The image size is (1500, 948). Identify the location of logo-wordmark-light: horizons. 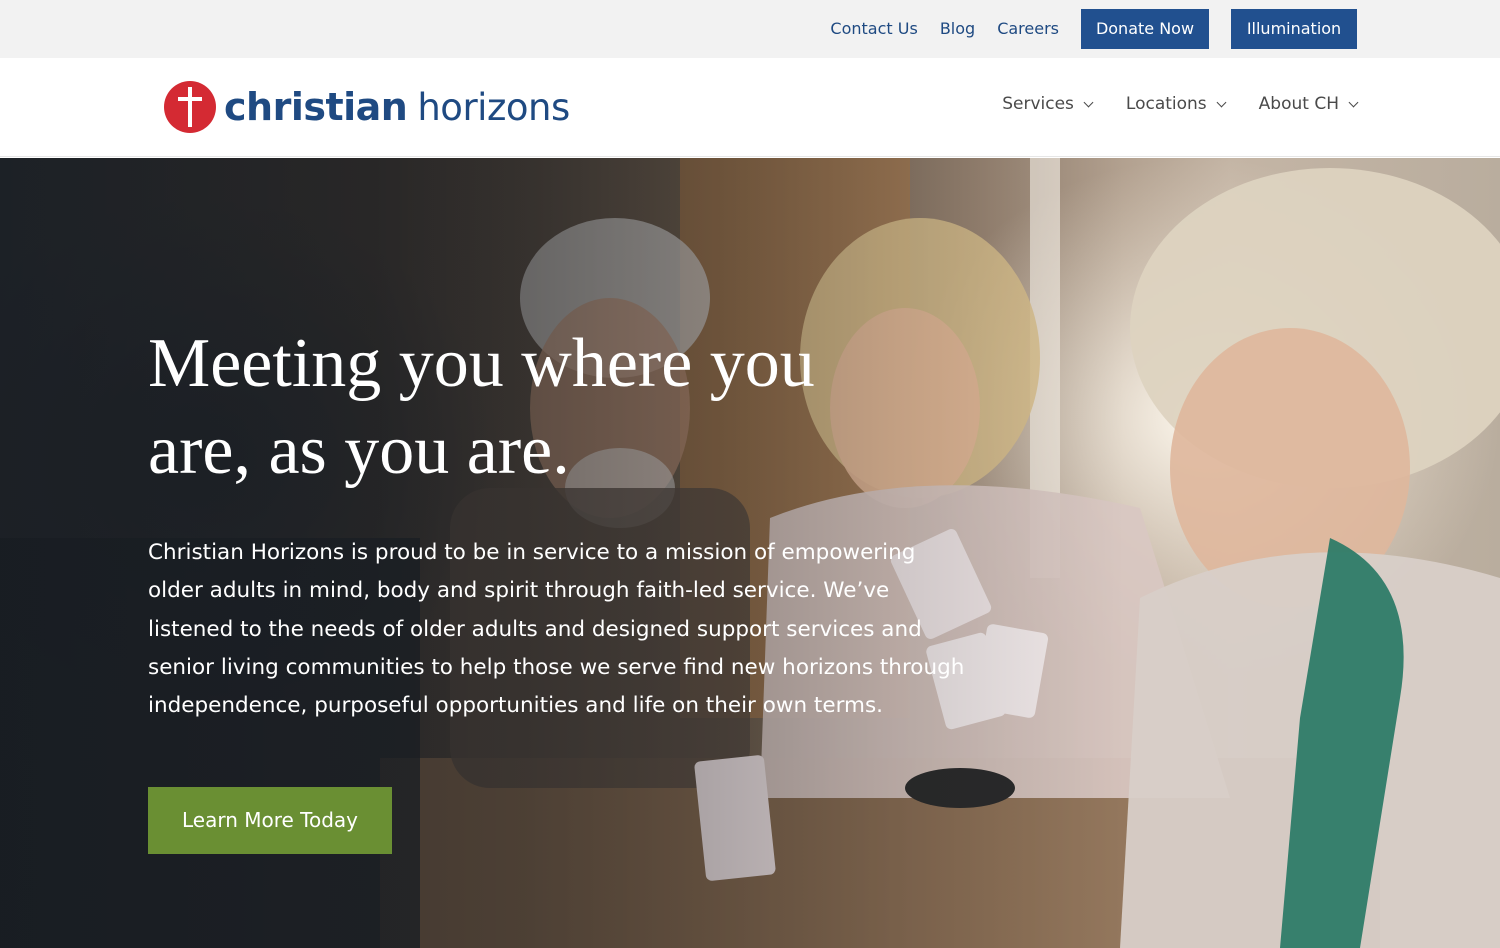
(493, 107).